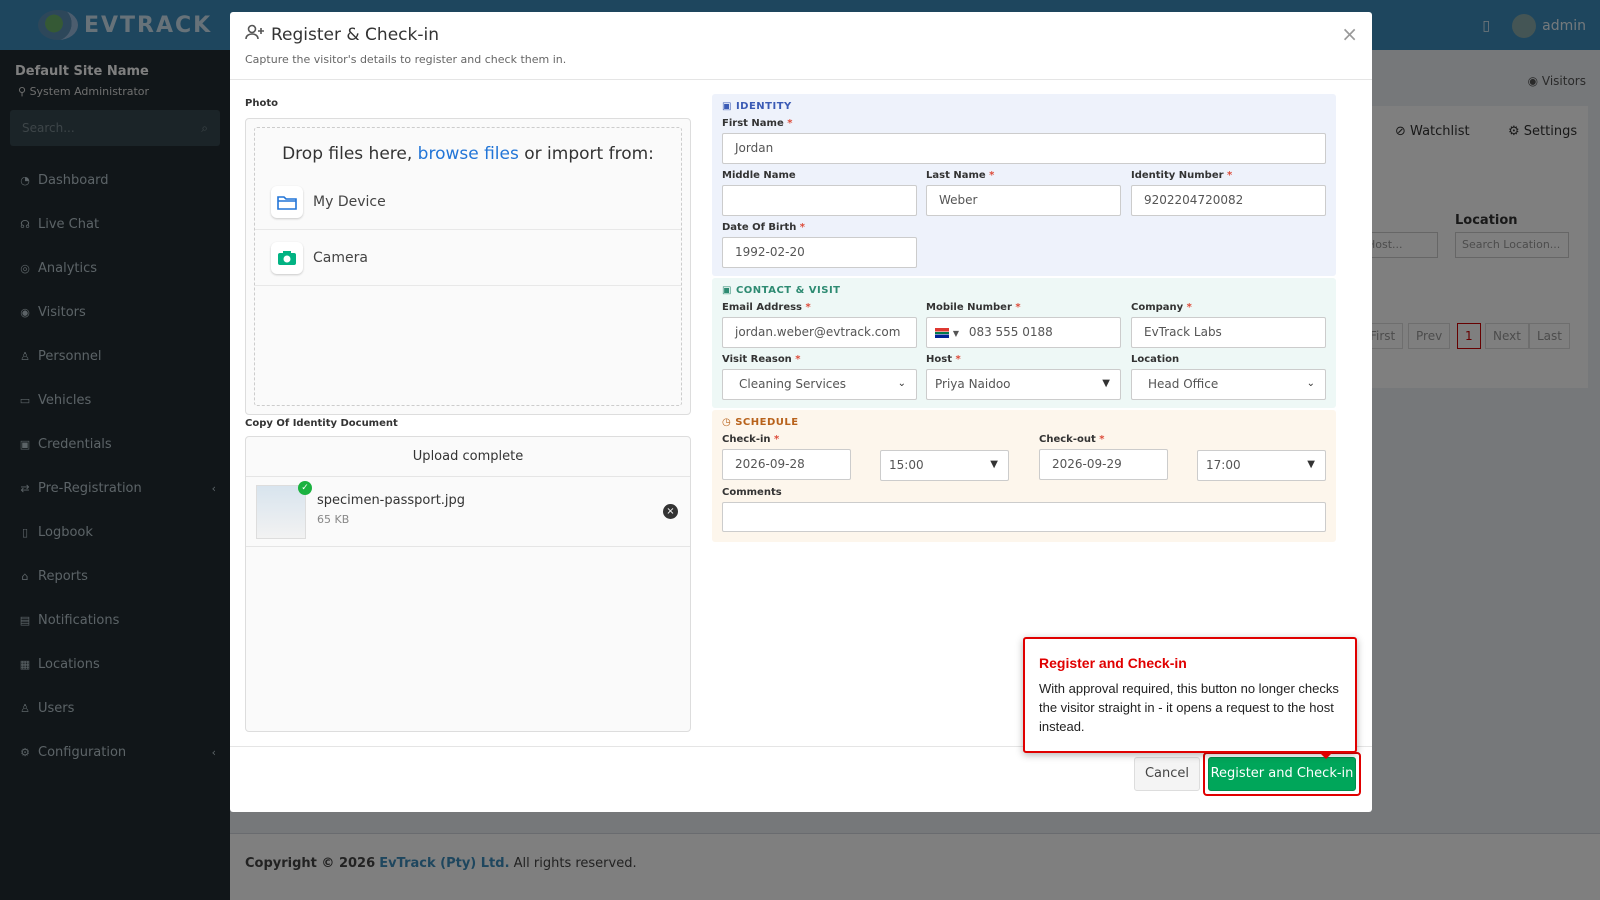  I want to click on file-thumbnail, so click(281, 512).